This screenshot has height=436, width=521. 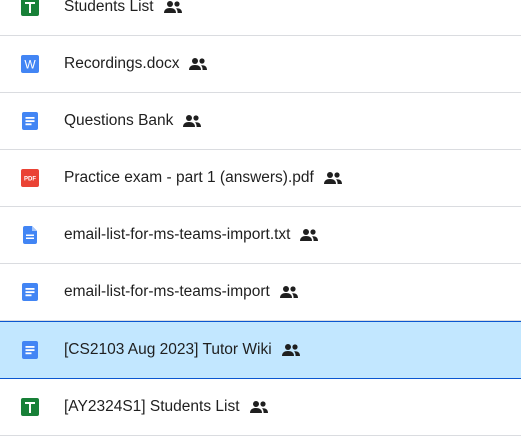 I want to click on svg-text: W, so click(x=30, y=65).